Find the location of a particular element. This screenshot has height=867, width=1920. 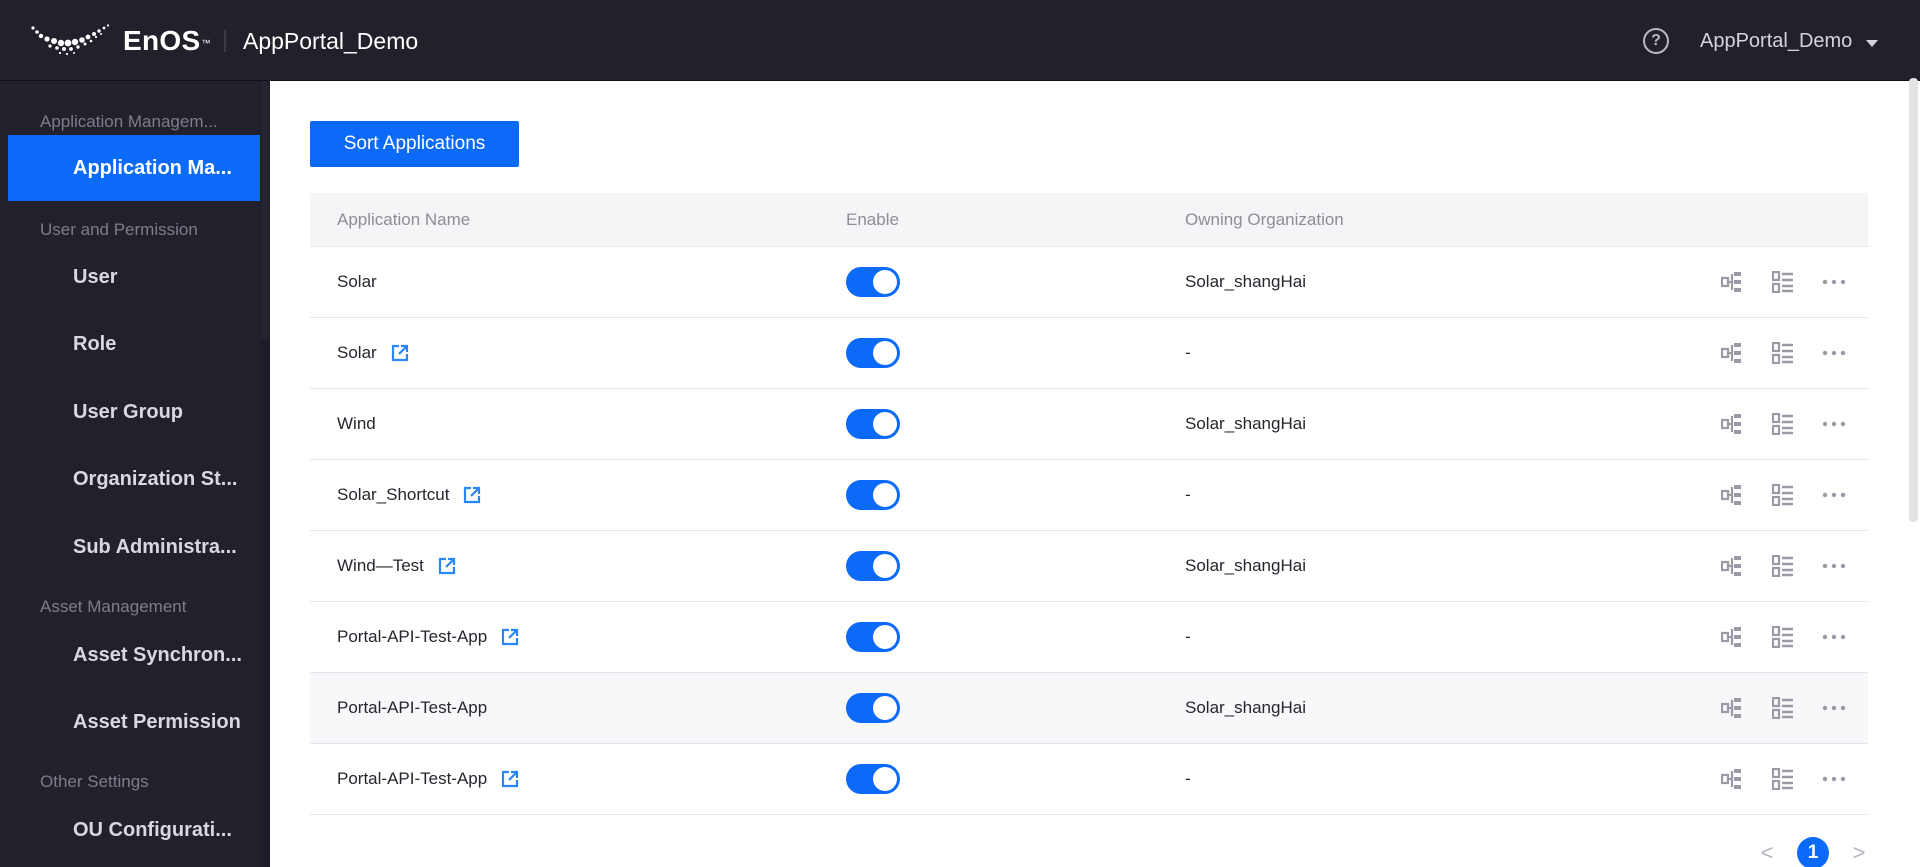

brand-text: EnOS is located at coordinates (162, 40).